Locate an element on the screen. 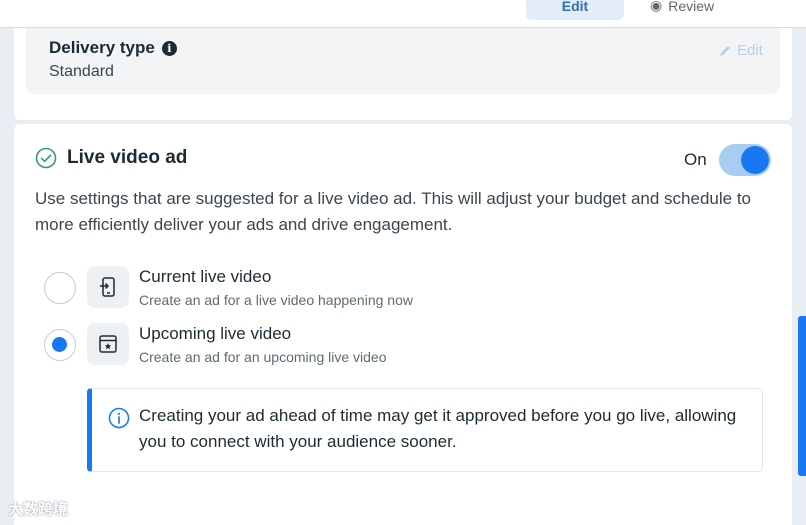 This screenshot has width=806, height=525. delivery-title: Delivery type i is located at coordinates (113, 48).